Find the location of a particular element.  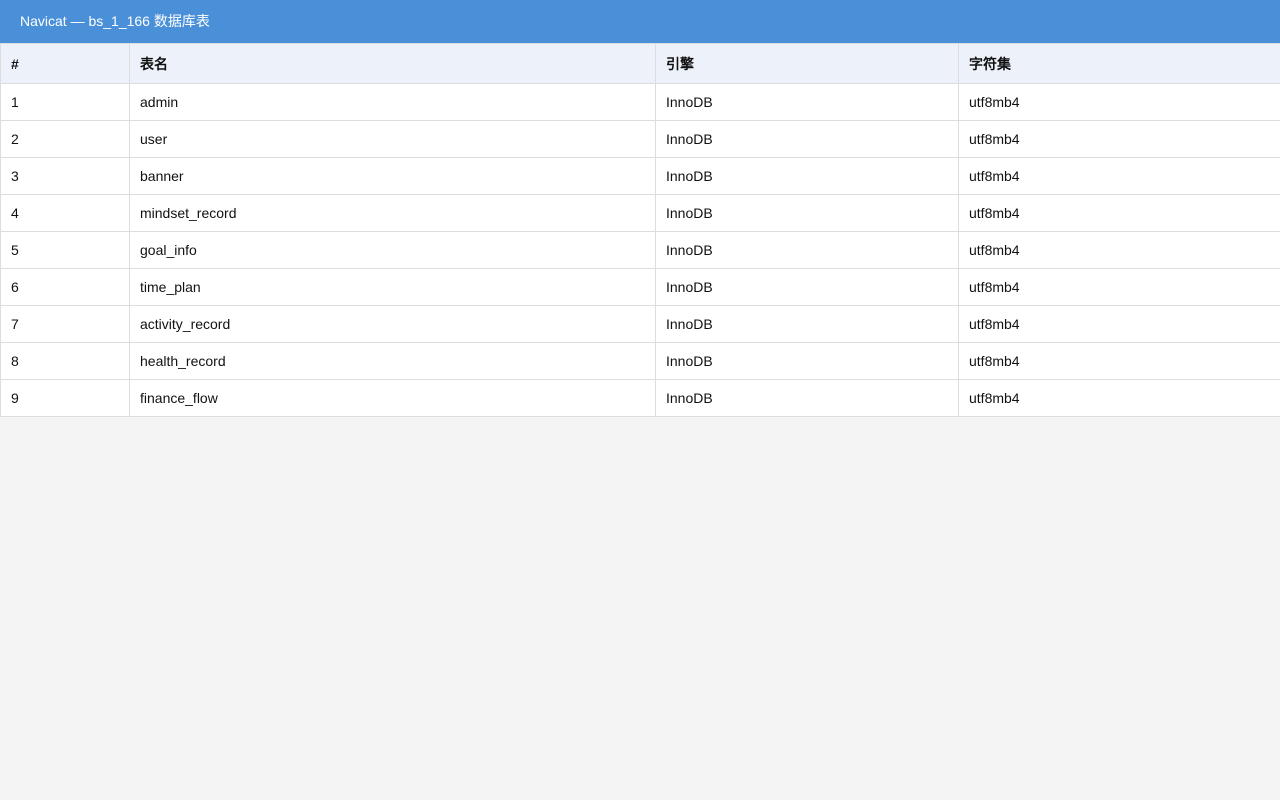

row-index-cell: 8 is located at coordinates (65, 361).